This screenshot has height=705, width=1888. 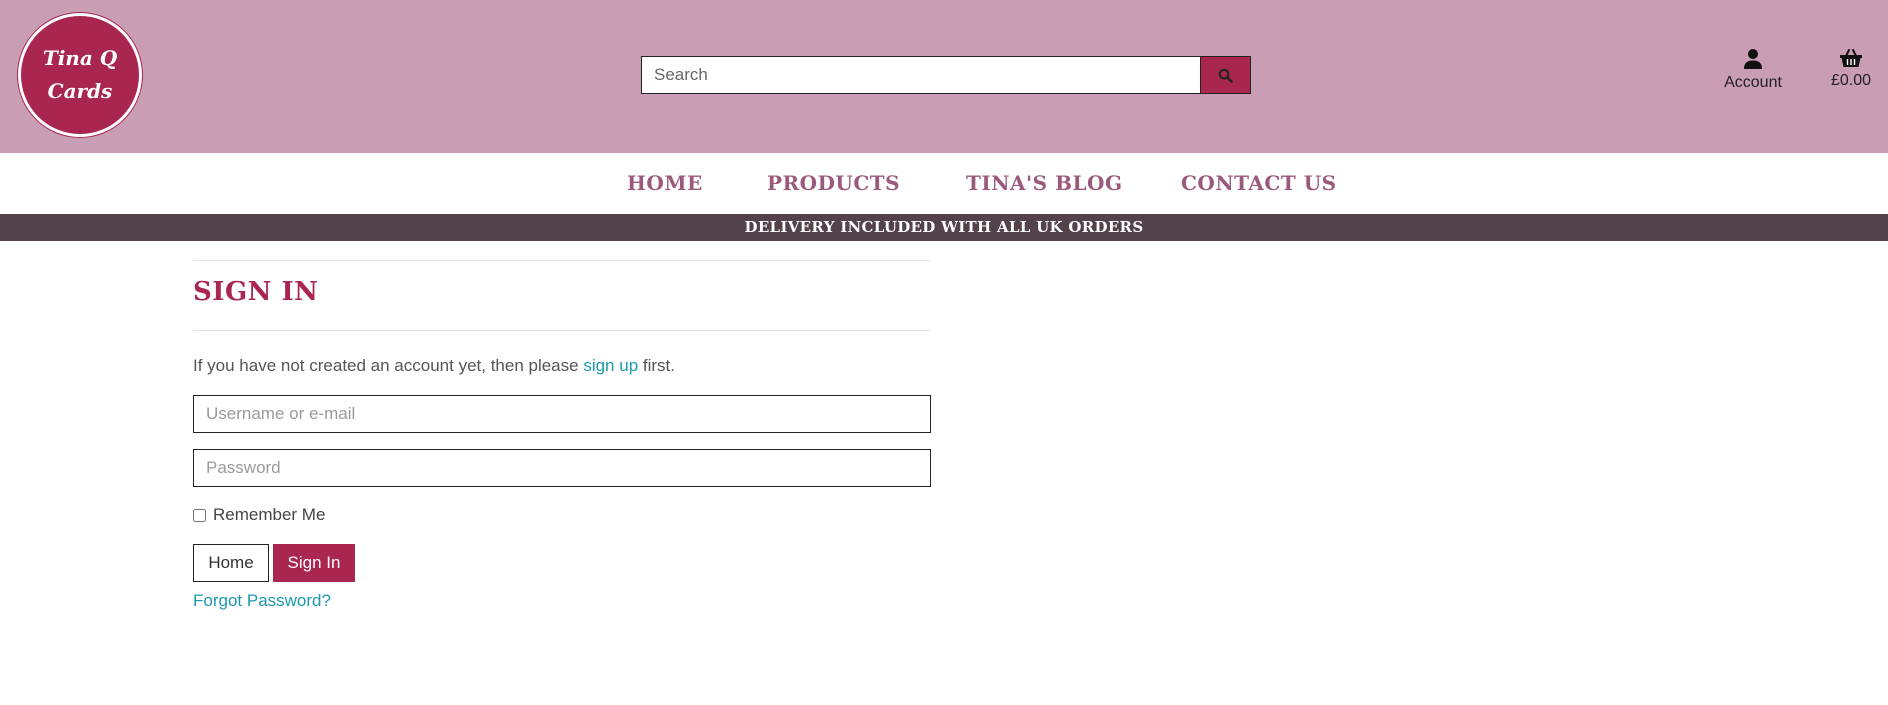 What do you see at coordinates (1753, 70) in the screenshot?
I see `account-link: Account` at bounding box center [1753, 70].